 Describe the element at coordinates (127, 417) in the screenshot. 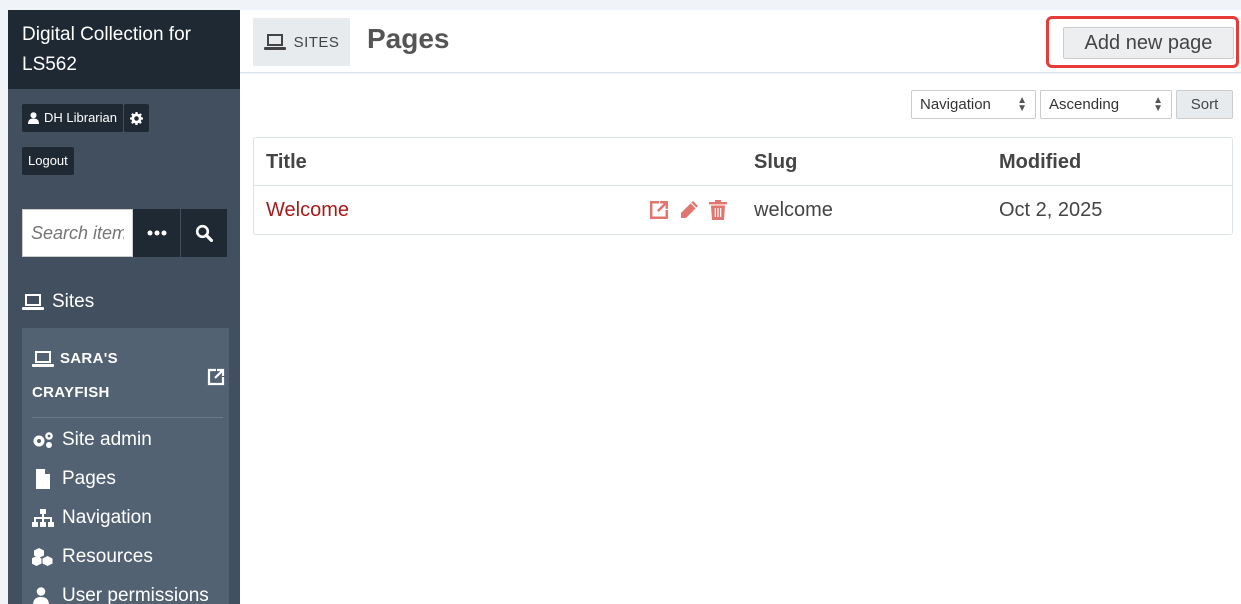

I see `divider` at that location.